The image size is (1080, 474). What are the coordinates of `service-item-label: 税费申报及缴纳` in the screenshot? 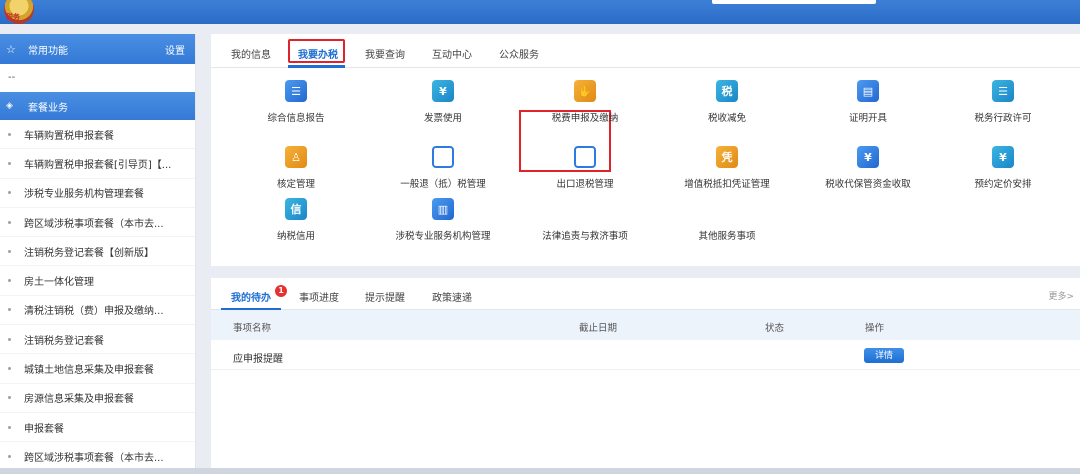 It's located at (585, 118).